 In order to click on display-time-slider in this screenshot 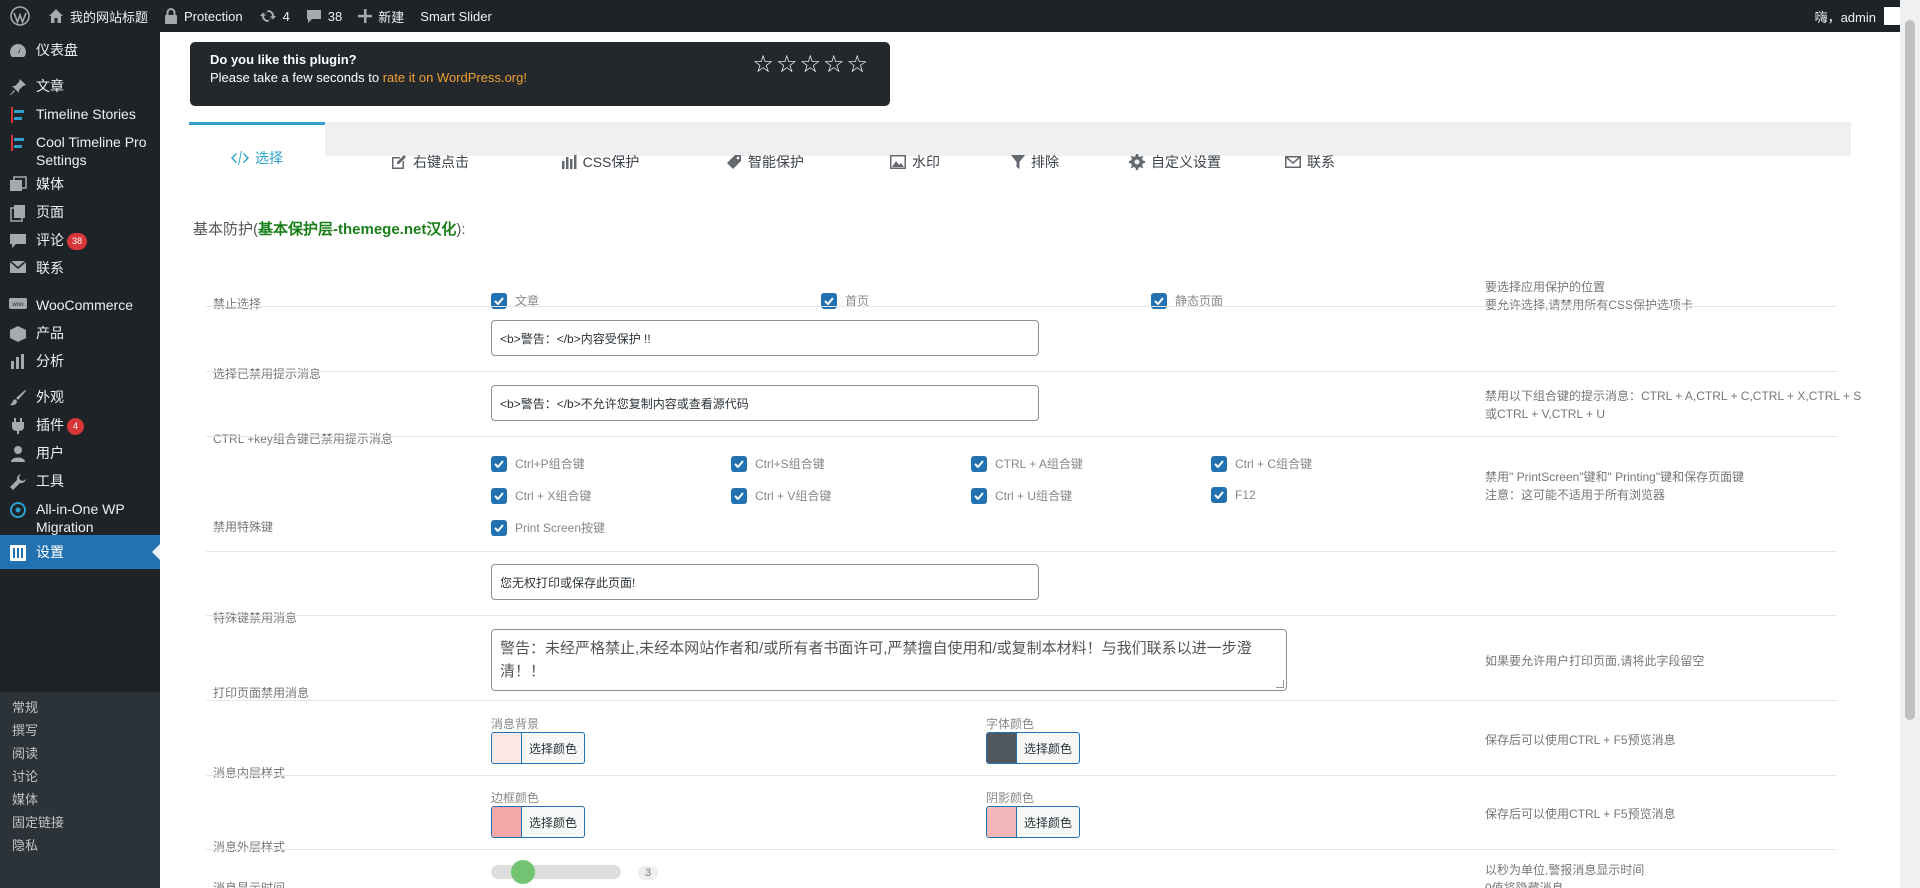, I will do `click(556, 872)`.